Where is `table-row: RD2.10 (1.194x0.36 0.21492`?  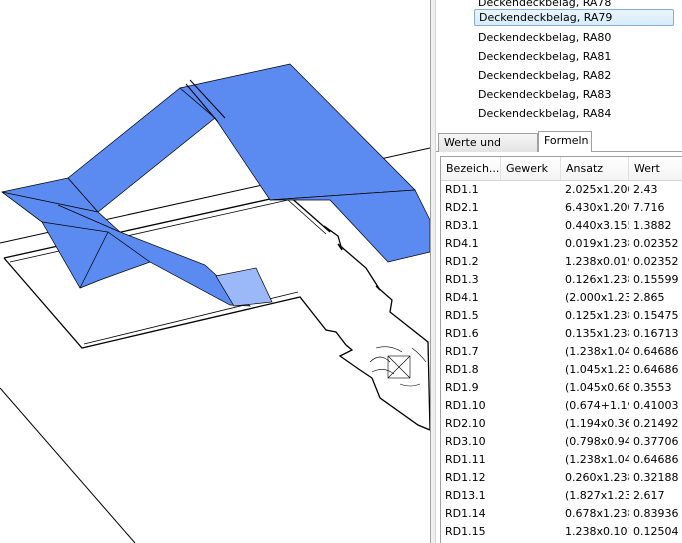 table-row: RD2.10 (1.194x0.36 0.21492 is located at coordinates (561, 424).